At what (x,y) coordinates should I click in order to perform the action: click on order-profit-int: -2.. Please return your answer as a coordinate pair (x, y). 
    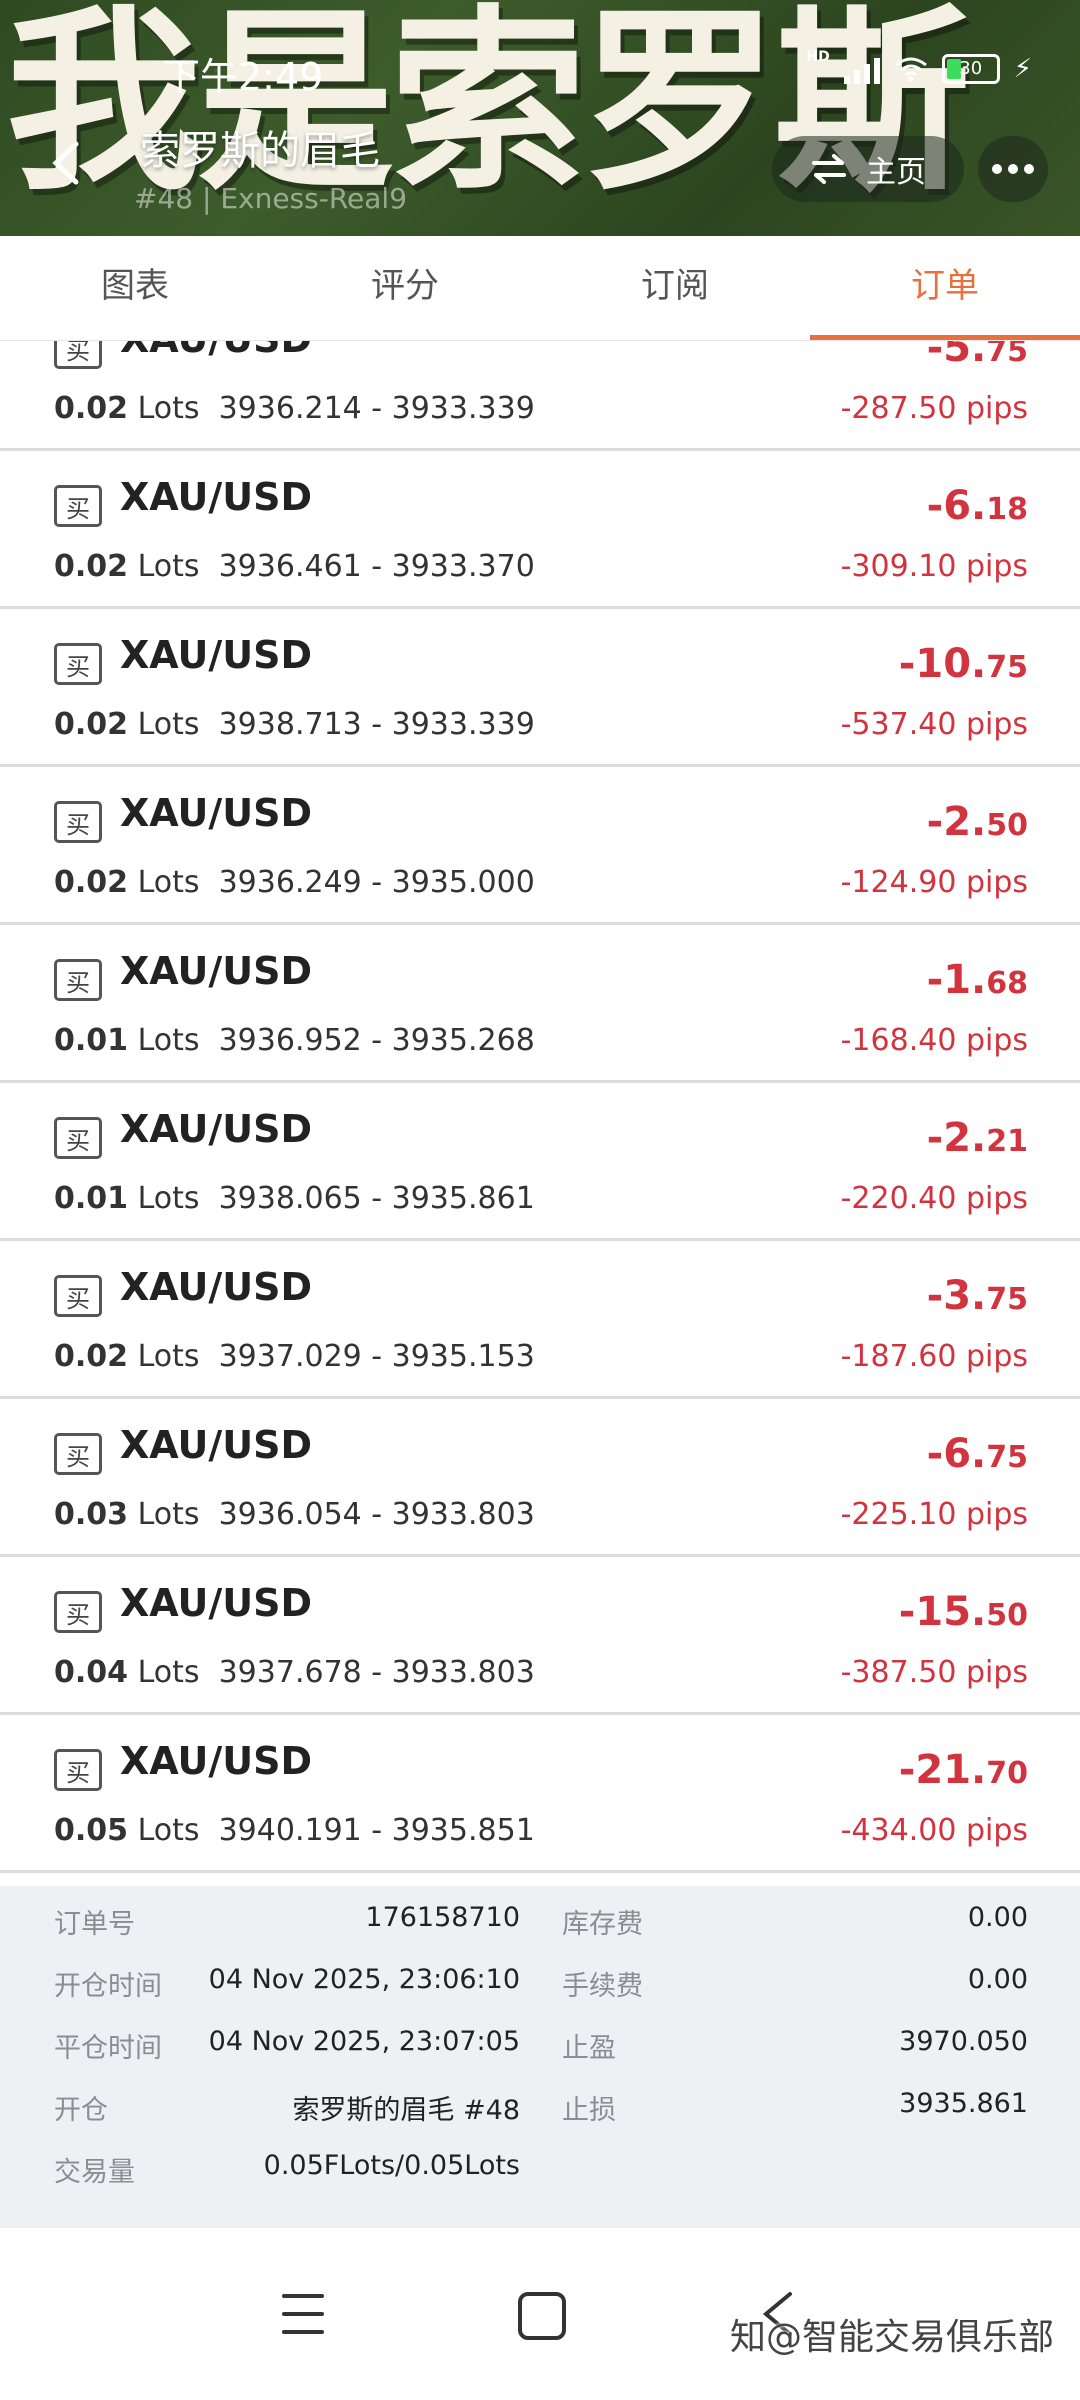
    Looking at the image, I should click on (956, 822).